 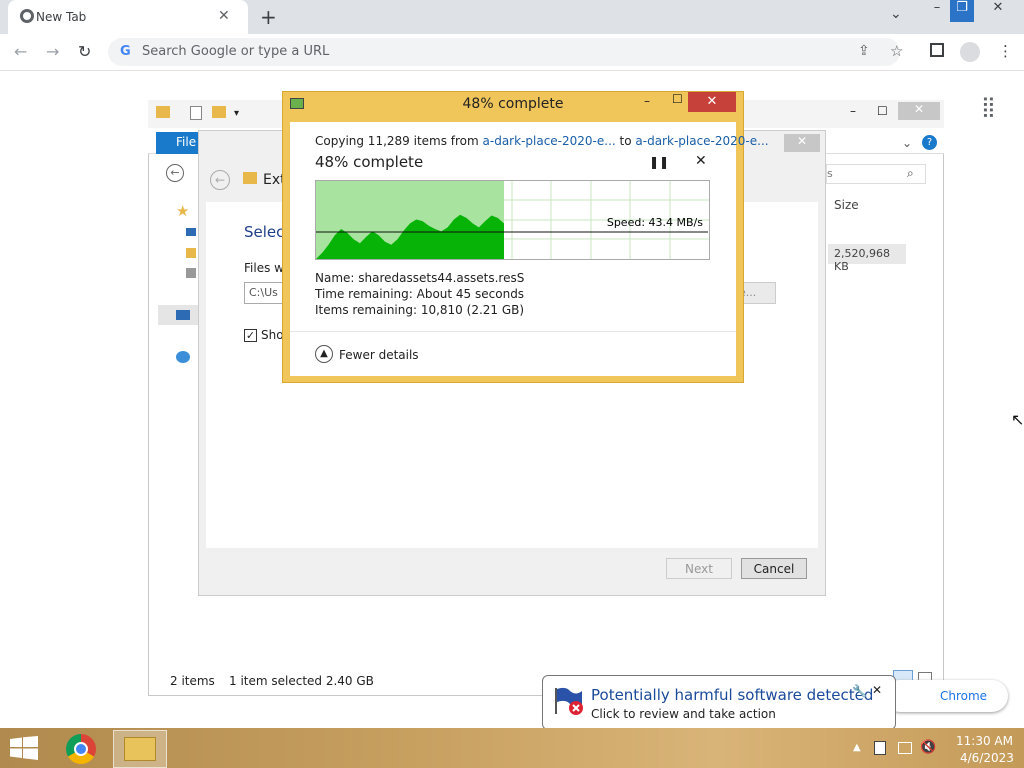 What do you see at coordinates (984, 741) in the screenshot?
I see `clock-time: 11:30 AM` at bounding box center [984, 741].